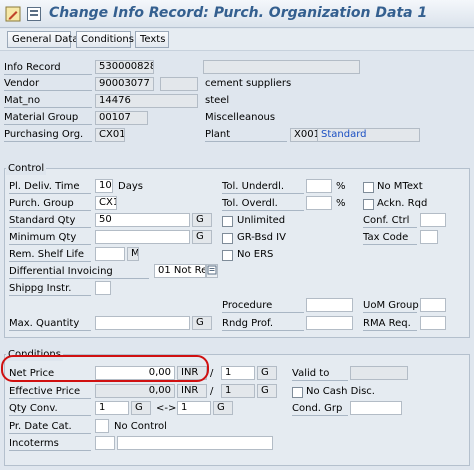 This screenshot has width=474, height=470. I want to click on qty-conv-to-field: 1, so click(194, 408).